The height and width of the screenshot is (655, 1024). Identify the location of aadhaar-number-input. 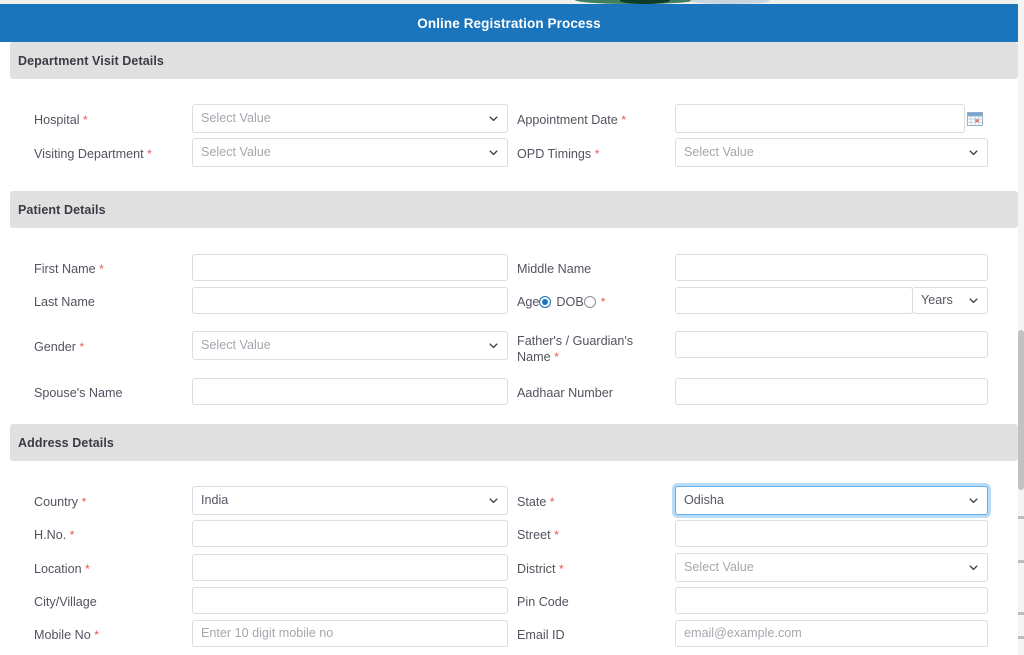
(831, 391).